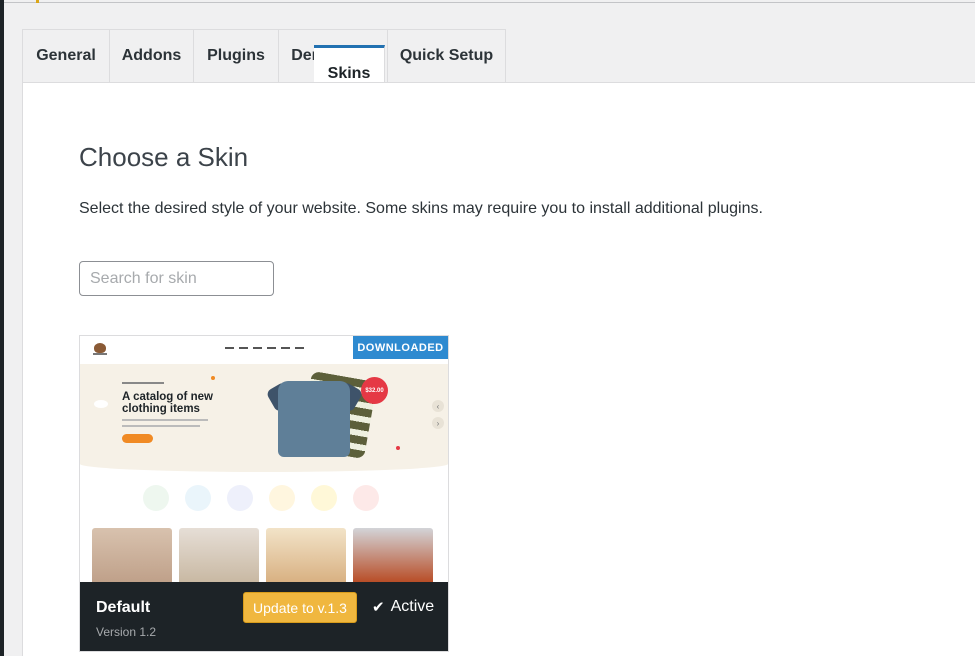 The width and height of the screenshot is (975, 656). I want to click on preview-photo-row, so click(262, 555).